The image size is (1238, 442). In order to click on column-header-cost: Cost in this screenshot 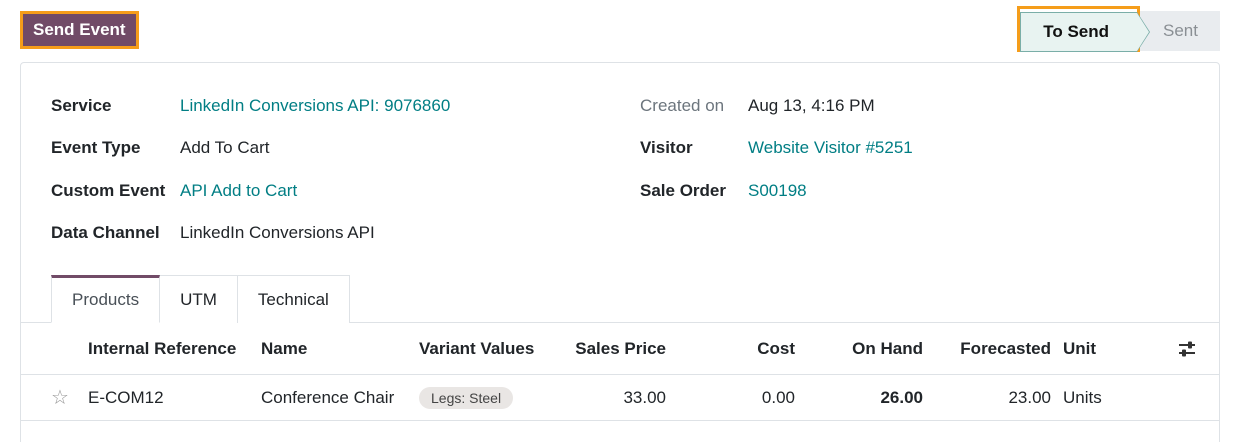, I will do `click(748, 348)`.